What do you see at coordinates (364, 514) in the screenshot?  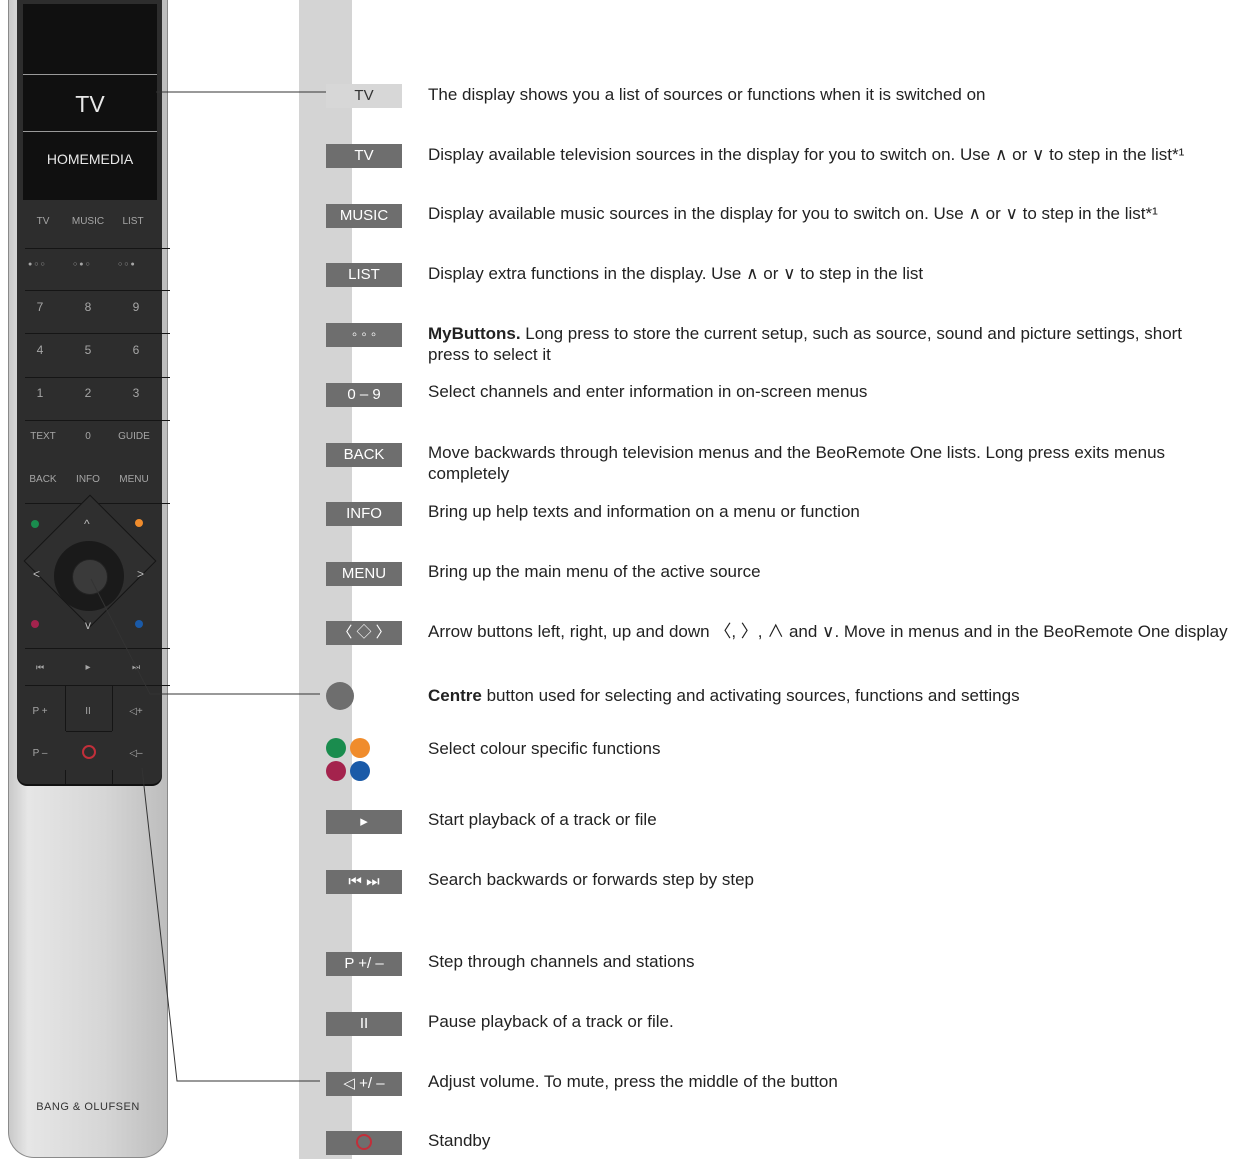 I see `legend-key-info: INFO` at bounding box center [364, 514].